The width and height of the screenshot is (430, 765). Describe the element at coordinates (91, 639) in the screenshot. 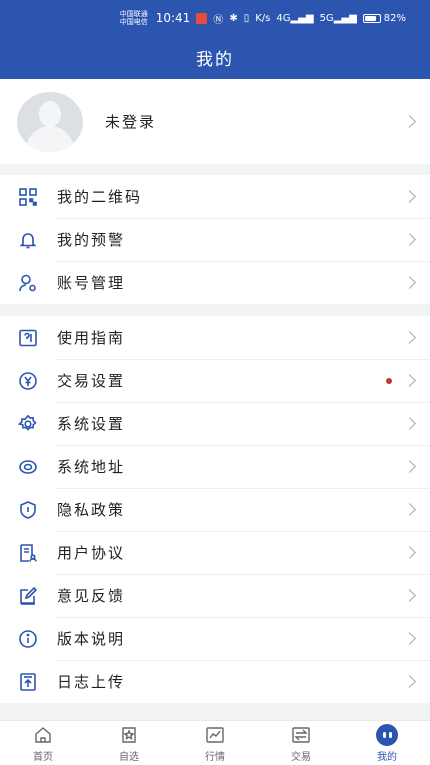

I see `menu-item-label: 版本说明` at that location.